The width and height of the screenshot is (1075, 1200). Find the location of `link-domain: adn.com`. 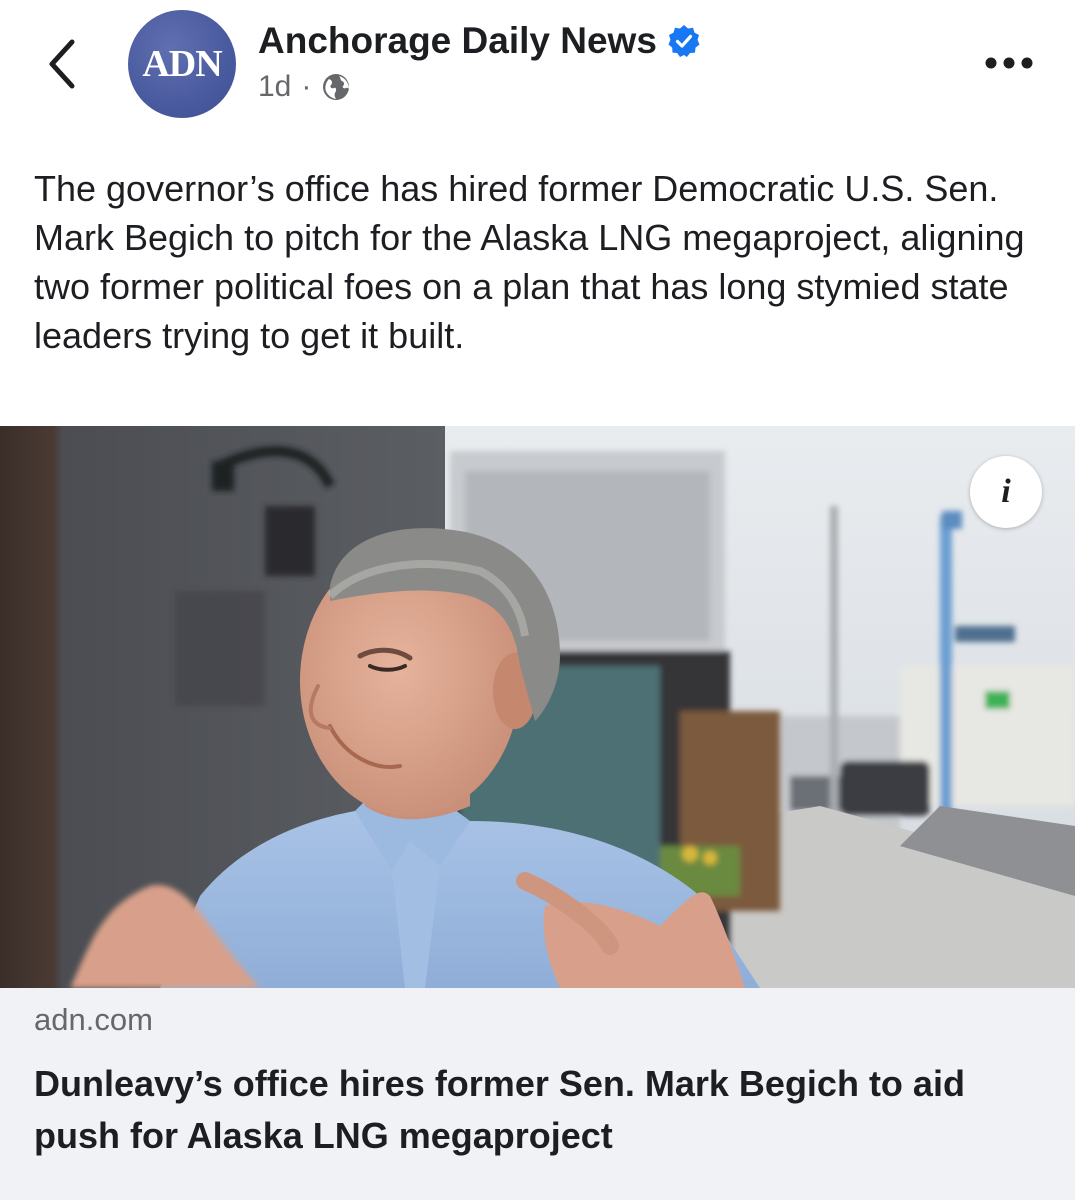

link-domain: adn.com is located at coordinates (93, 1019).